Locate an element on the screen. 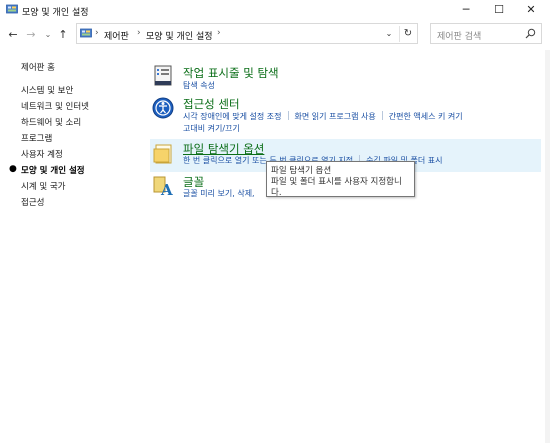 The width and height of the screenshot is (550, 443). window-title: 모양 및 개인 설정 is located at coordinates (55, 13).